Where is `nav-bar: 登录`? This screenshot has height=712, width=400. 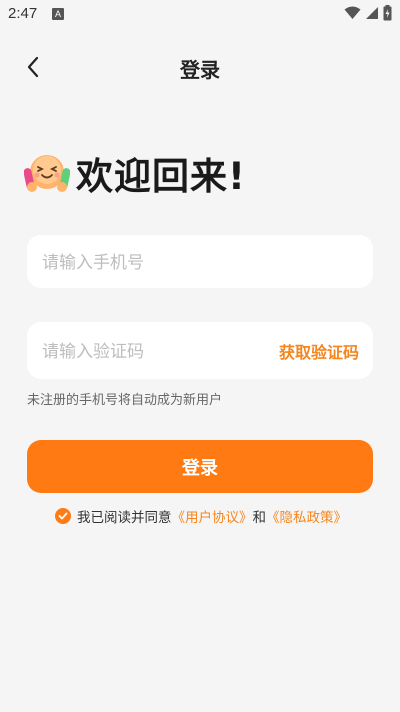
nav-bar: 登录 is located at coordinates (200, 67).